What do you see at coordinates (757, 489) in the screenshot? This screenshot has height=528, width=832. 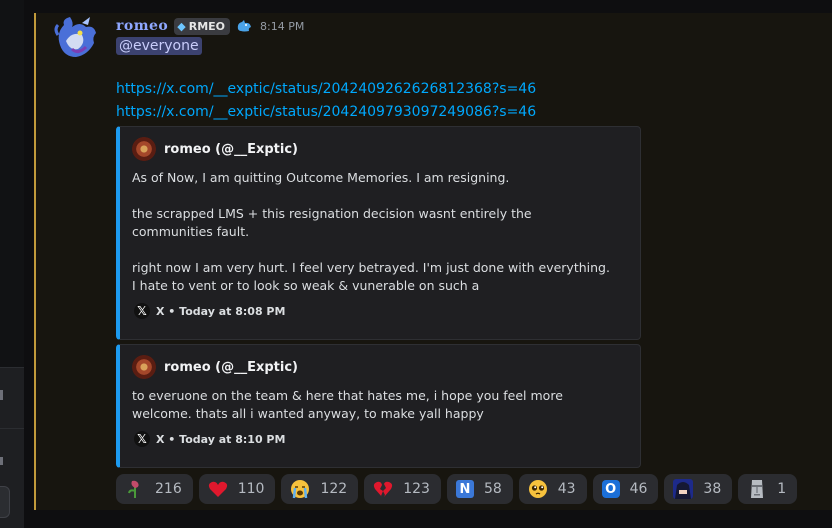 I see `moai-icon` at bounding box center [757, 489].